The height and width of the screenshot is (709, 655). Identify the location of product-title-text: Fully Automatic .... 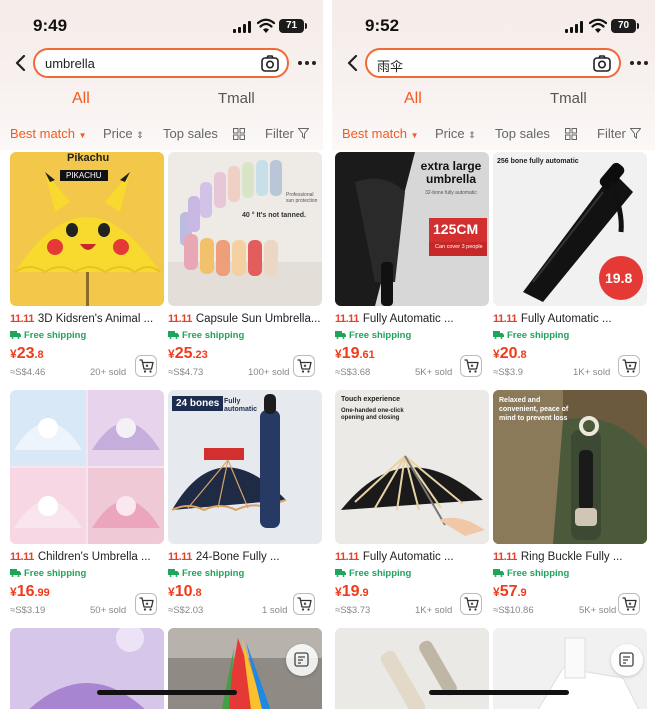
(566, 319).